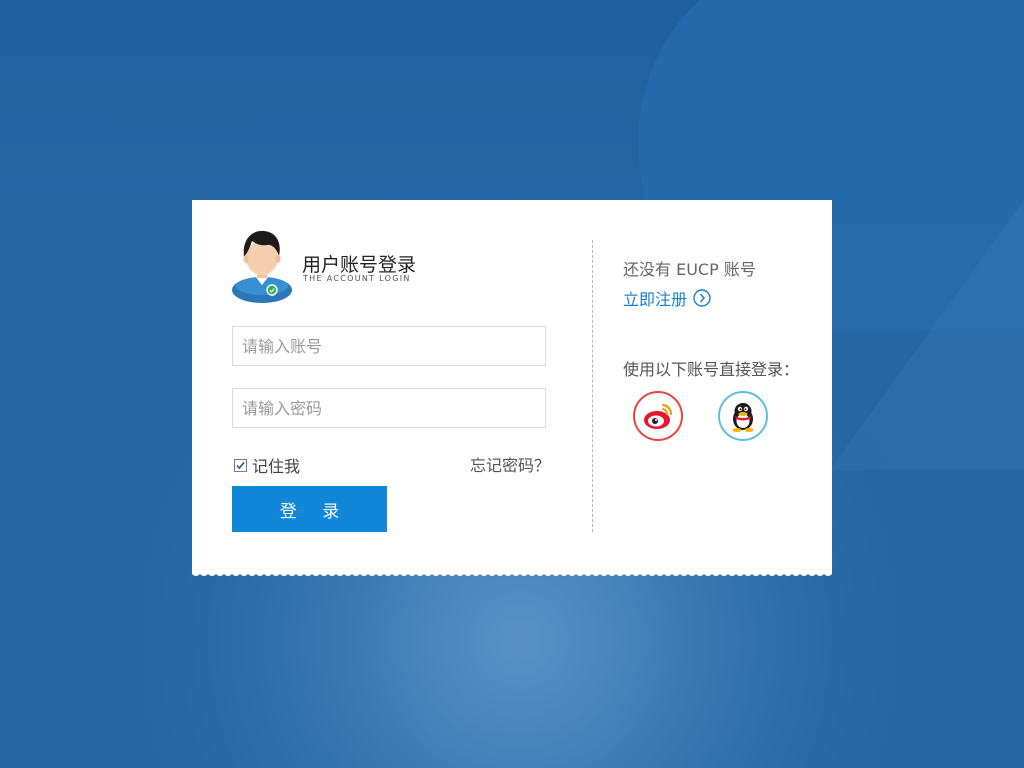  I want to click on divider, so click(592, 386).